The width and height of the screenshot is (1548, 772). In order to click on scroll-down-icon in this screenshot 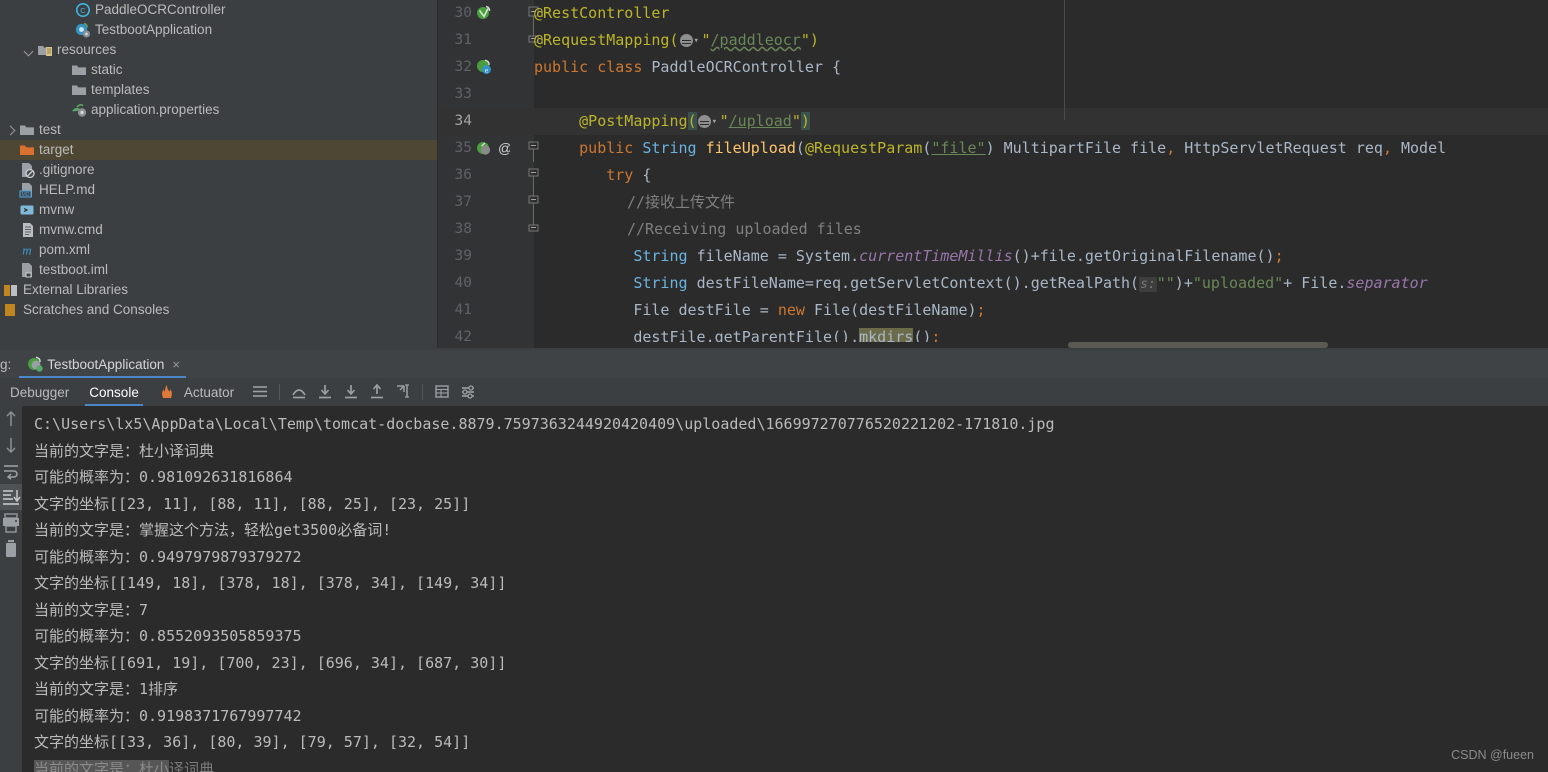, I will do `click(11, 445)`.